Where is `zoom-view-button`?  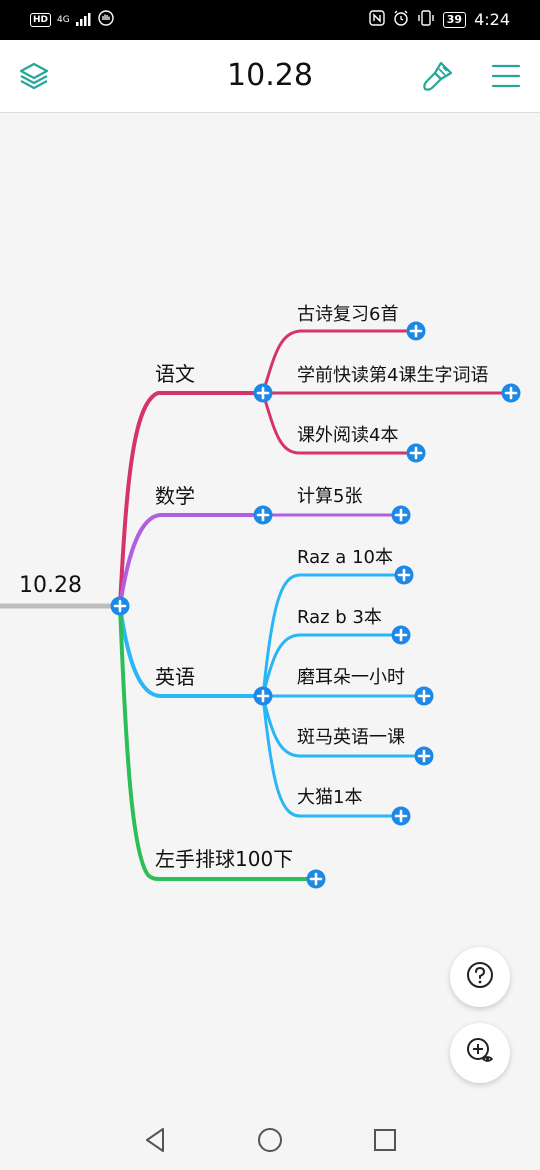 zoom-view-button is located at coordinates (480, 1053).